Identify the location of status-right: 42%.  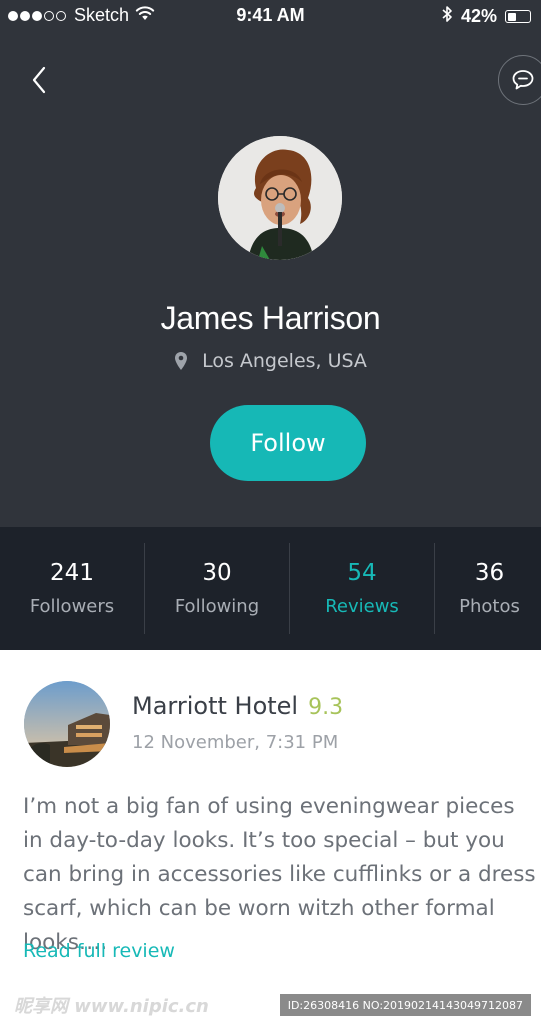
(486, 16).